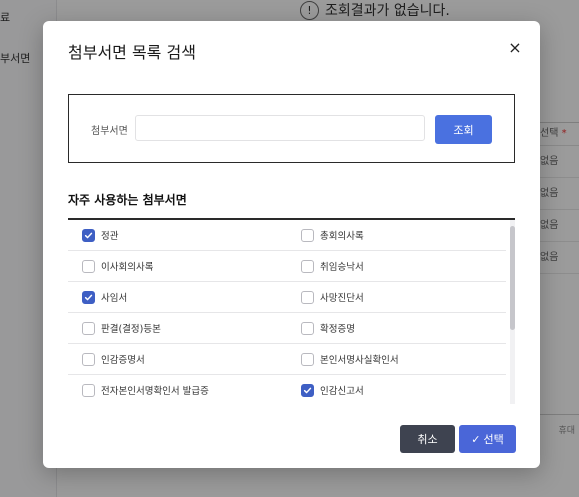  Describe the element at coordinates (177, 328) in the screenshot. I see `attachment-item: 판결(결정)등본` at that location.